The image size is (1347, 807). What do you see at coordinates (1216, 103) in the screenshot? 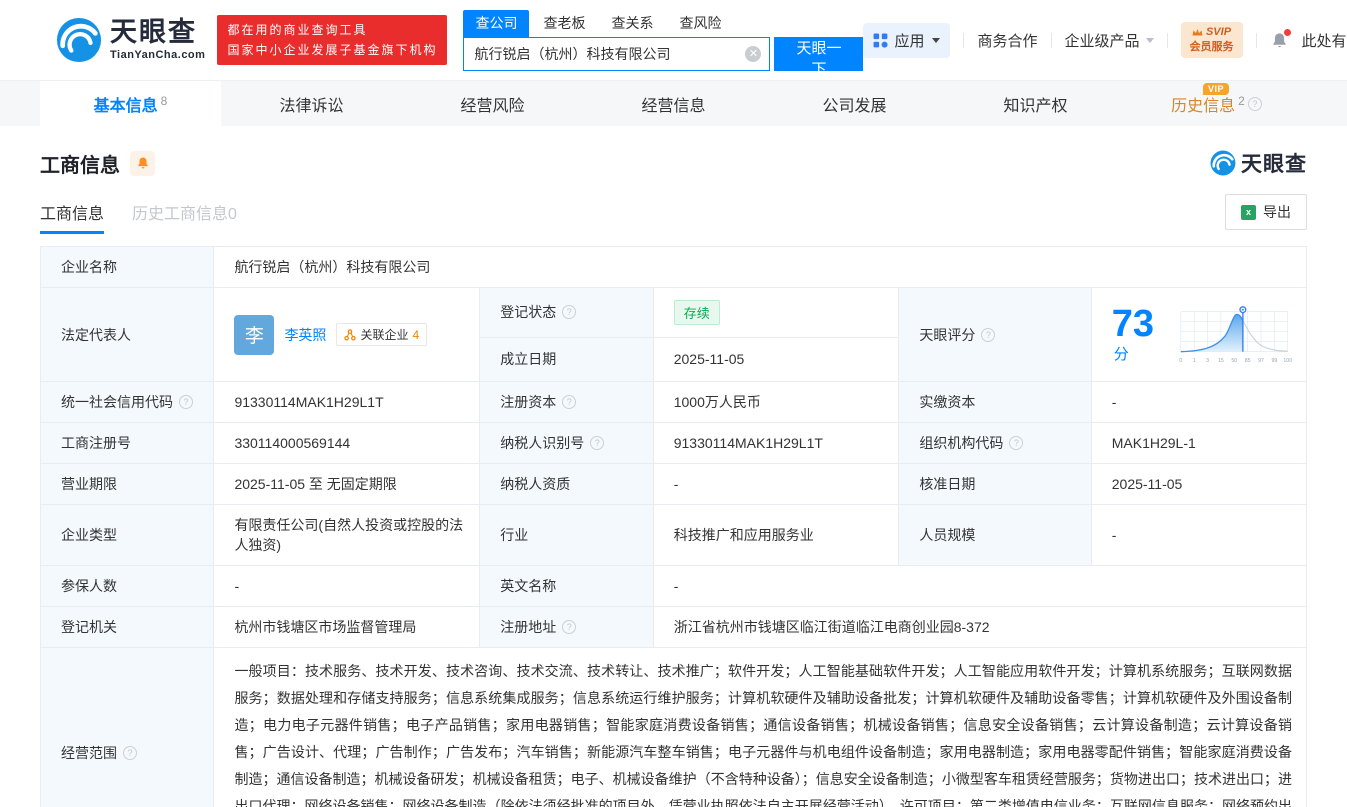
I see `tab-history-info: VIP 历史信息 2 ?` at bounding box center [1216, 103].